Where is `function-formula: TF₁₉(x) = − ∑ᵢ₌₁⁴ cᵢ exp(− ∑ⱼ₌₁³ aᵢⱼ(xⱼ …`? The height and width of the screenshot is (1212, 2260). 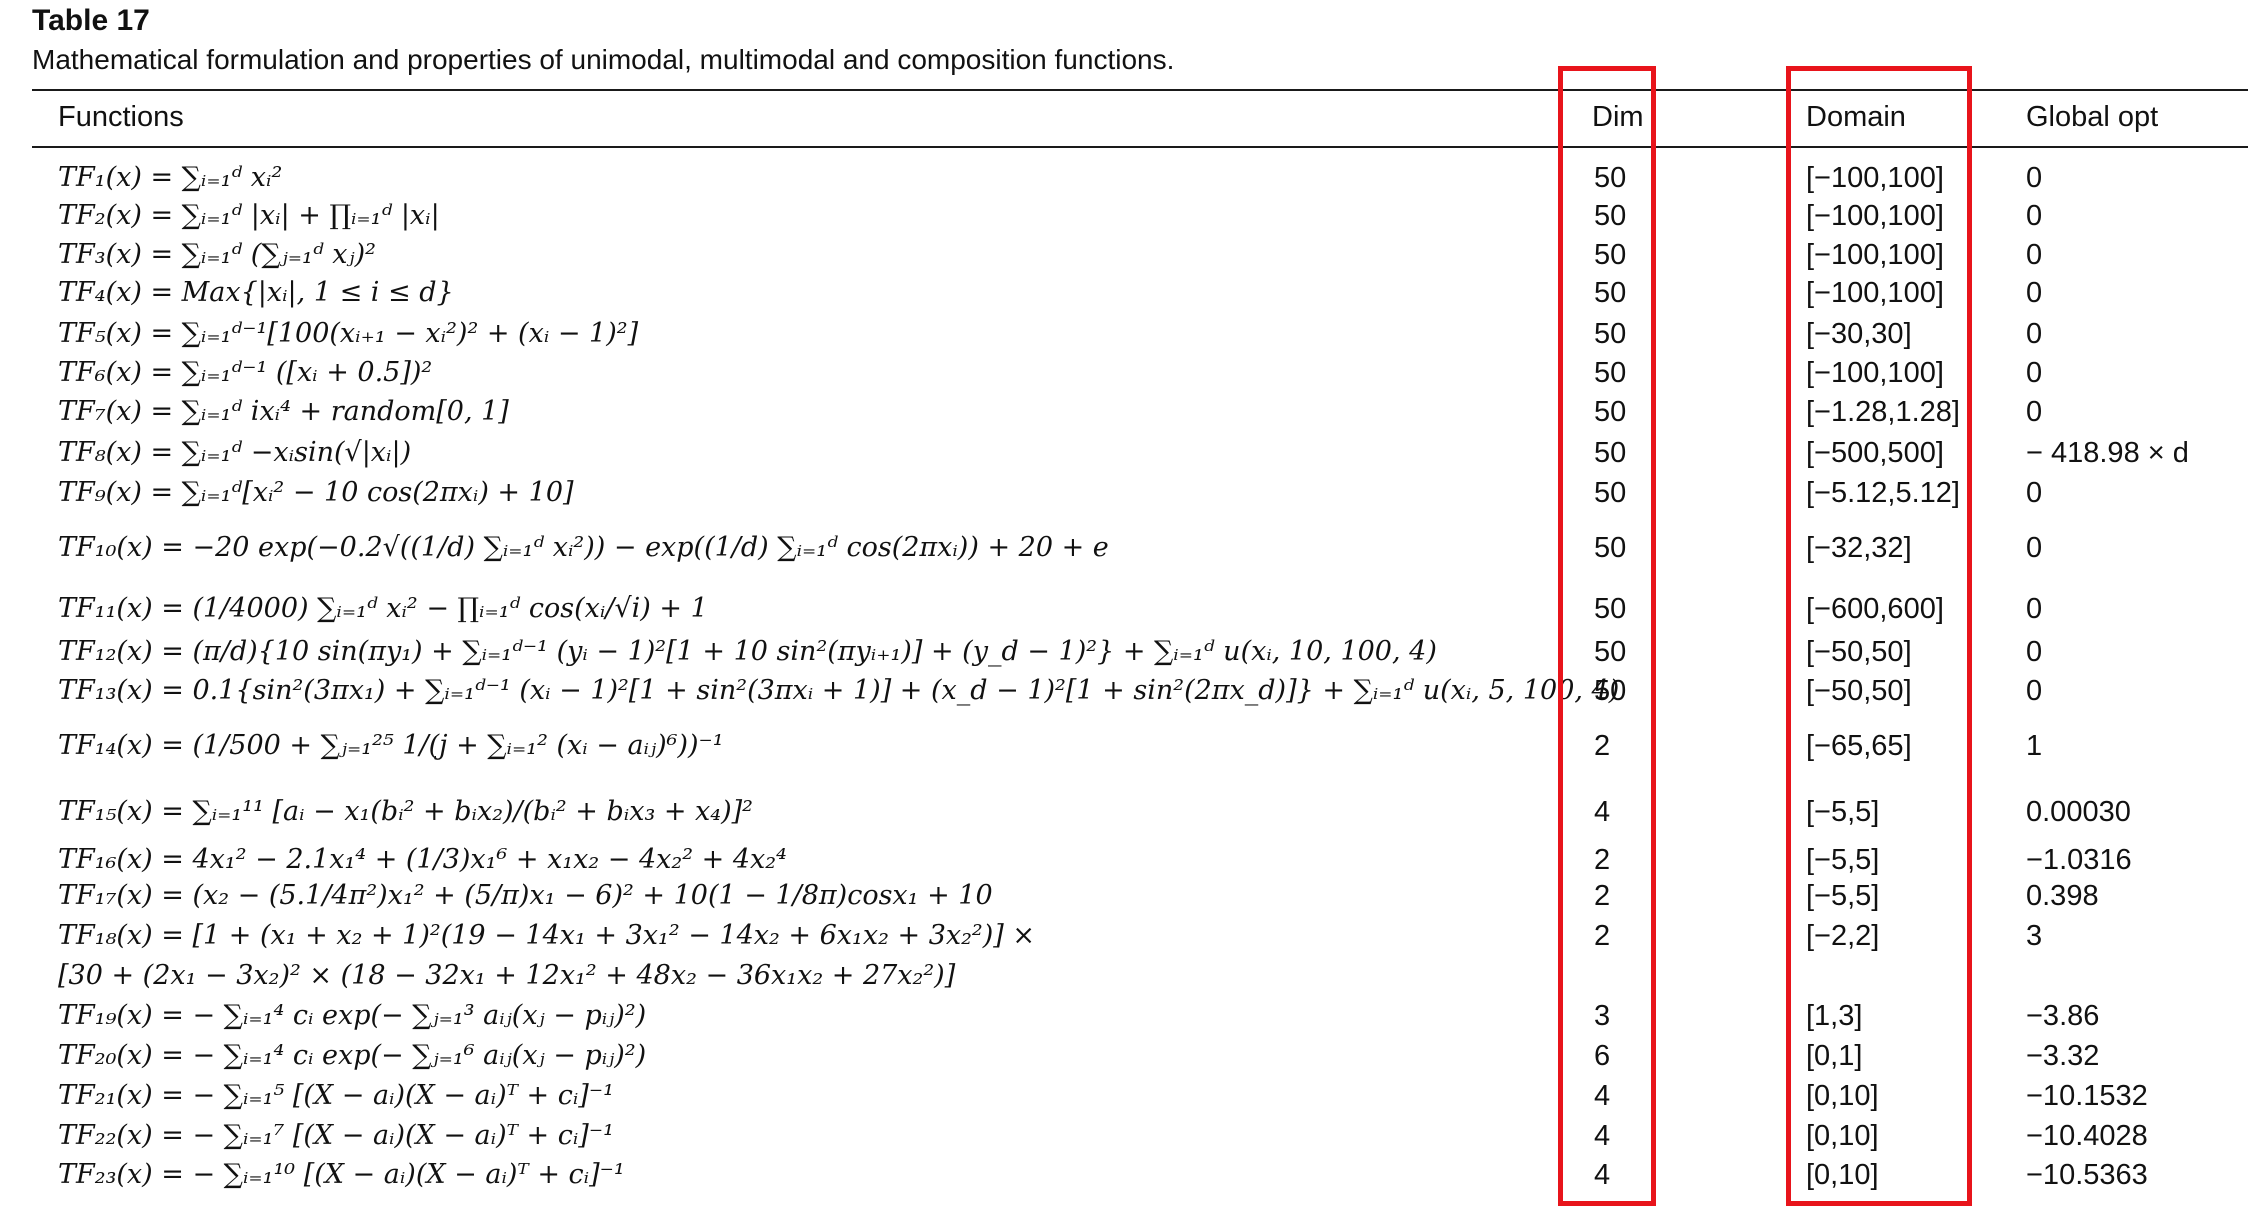
function-formula: TF₁₉(x) = − ∑ᵢ₌₁⁴ cᵢ exp(− ∑ⱼ₌₁³ aᵢⱼ(xⱼ … is located at coordinates (352, 1015).